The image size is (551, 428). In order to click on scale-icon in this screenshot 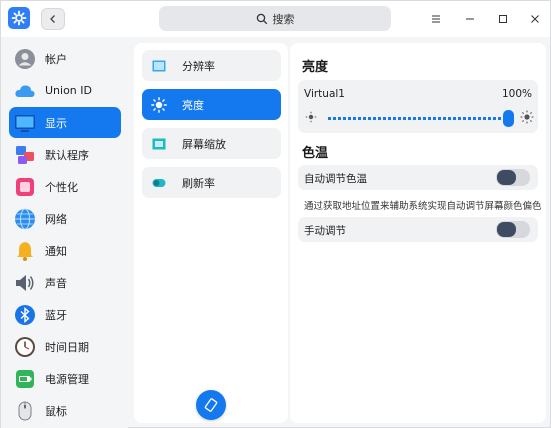, I will do `click(159, 144)`.